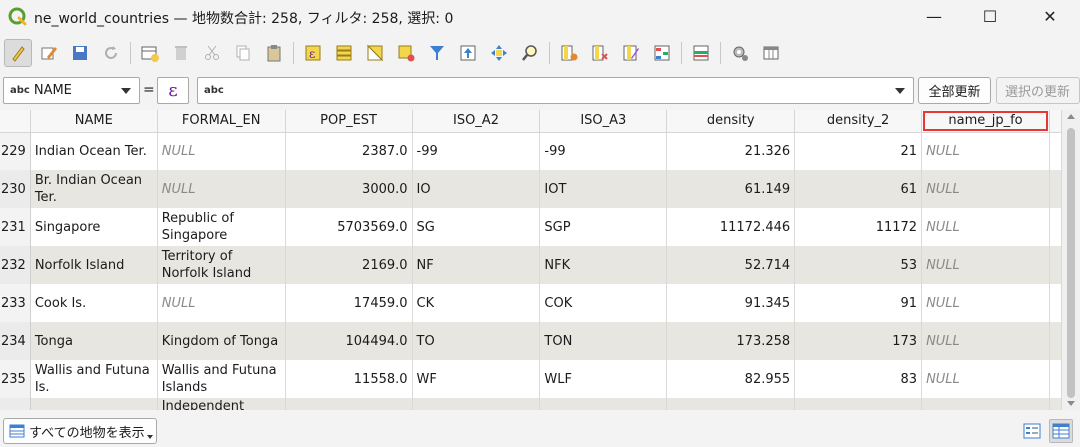 The height and width of the screenshot is (447, 1080). What do you see at coordinates (603, 379) in the screenshot?
I see `cell-iso-a3: WLF` at bounding box center [603, 379].